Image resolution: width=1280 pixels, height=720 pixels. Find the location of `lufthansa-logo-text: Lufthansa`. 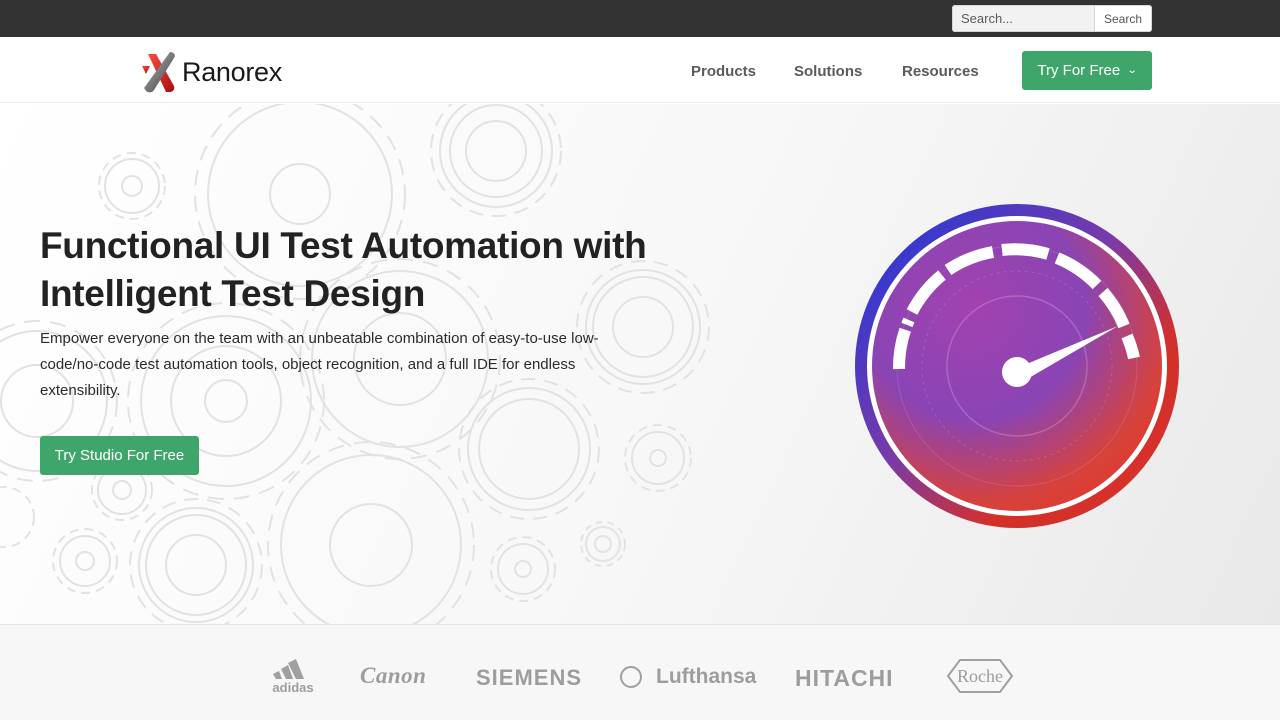

lufthansa-logo-text: Lufthansa is located at coordinates (706, 676).